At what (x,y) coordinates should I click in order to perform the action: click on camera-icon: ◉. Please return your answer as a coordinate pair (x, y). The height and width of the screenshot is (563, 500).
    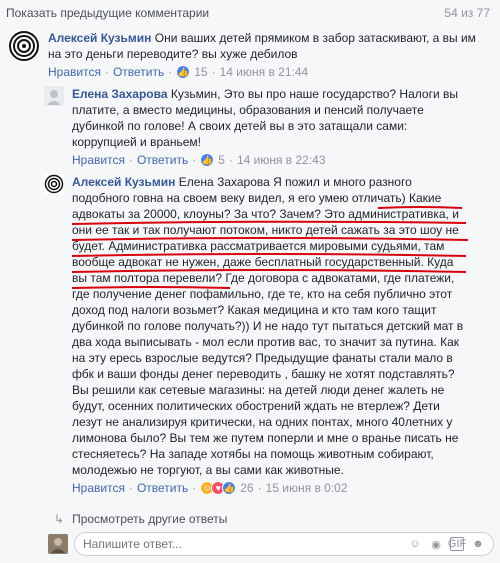
    Looking at the image, I should click on (436, 544).